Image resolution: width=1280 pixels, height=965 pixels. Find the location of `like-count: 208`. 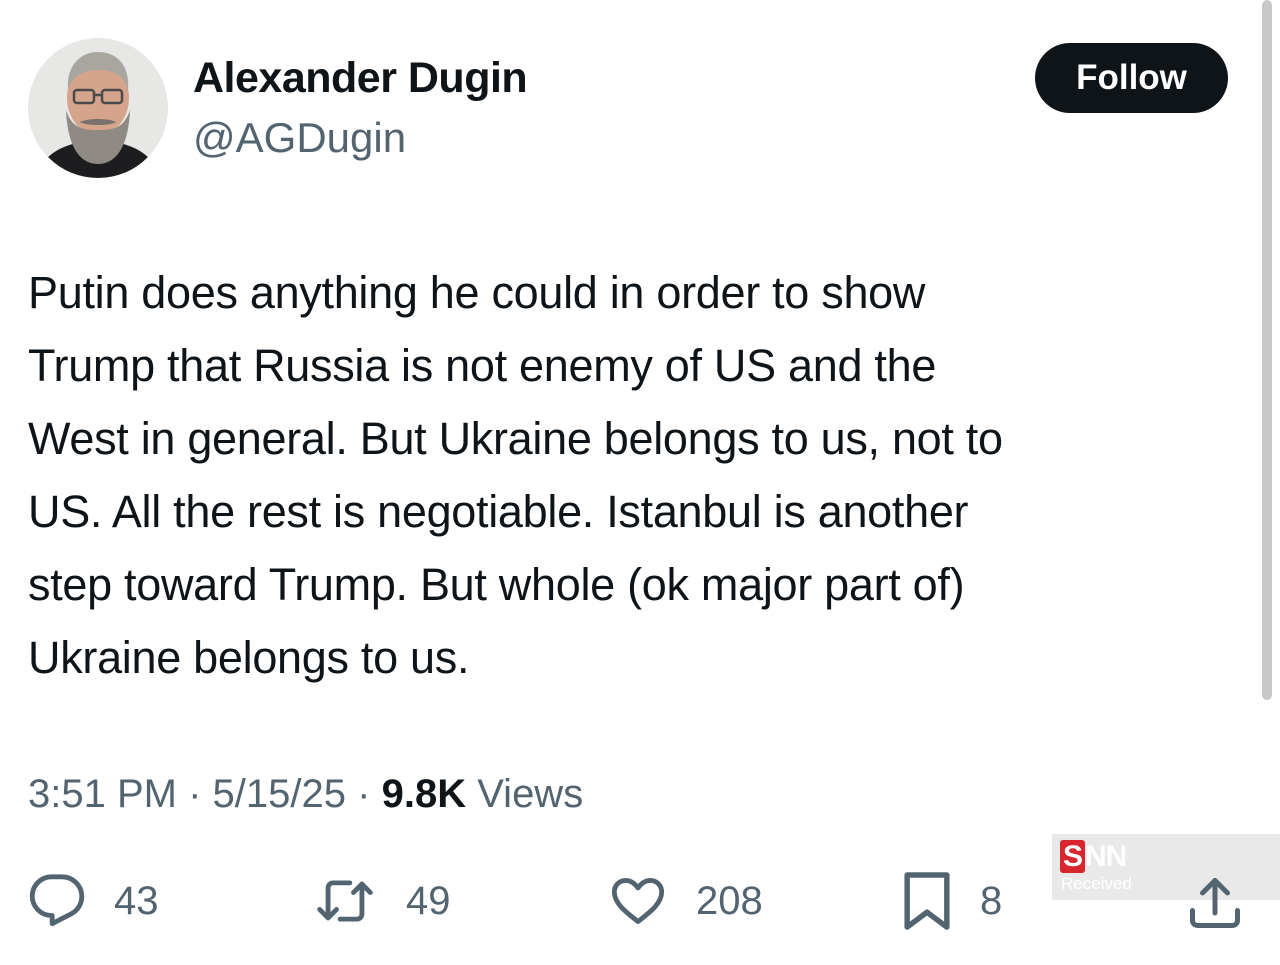

like-count: 208 is located at coordinates (729, 900).